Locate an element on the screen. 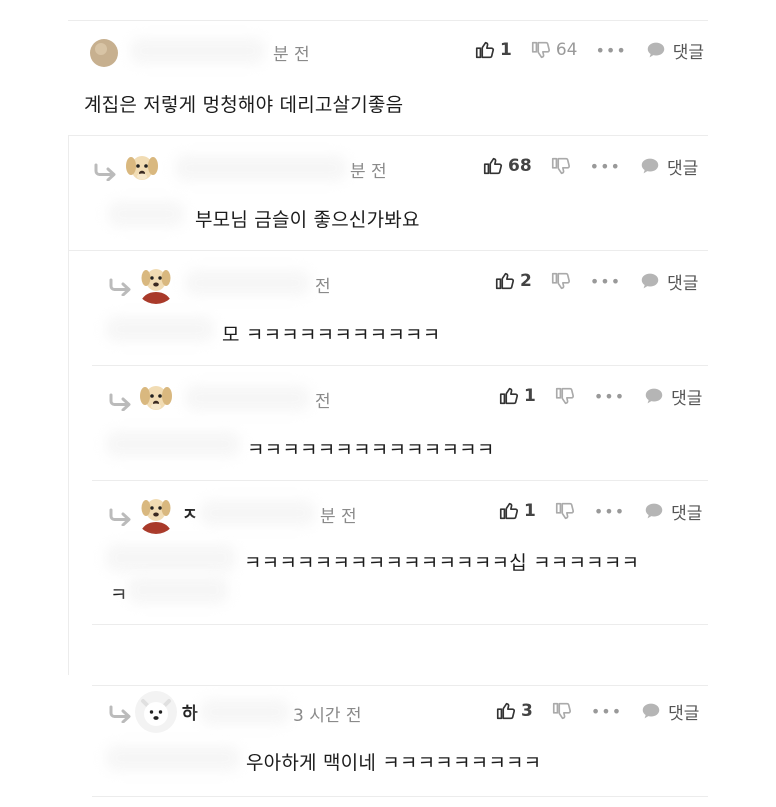 The image size is (776, 807). comment-text: 모 ㅋㅋㅋㅋㅋㅋㅋㅋㅋㅋㅋ is located at coordinates (331, 335).